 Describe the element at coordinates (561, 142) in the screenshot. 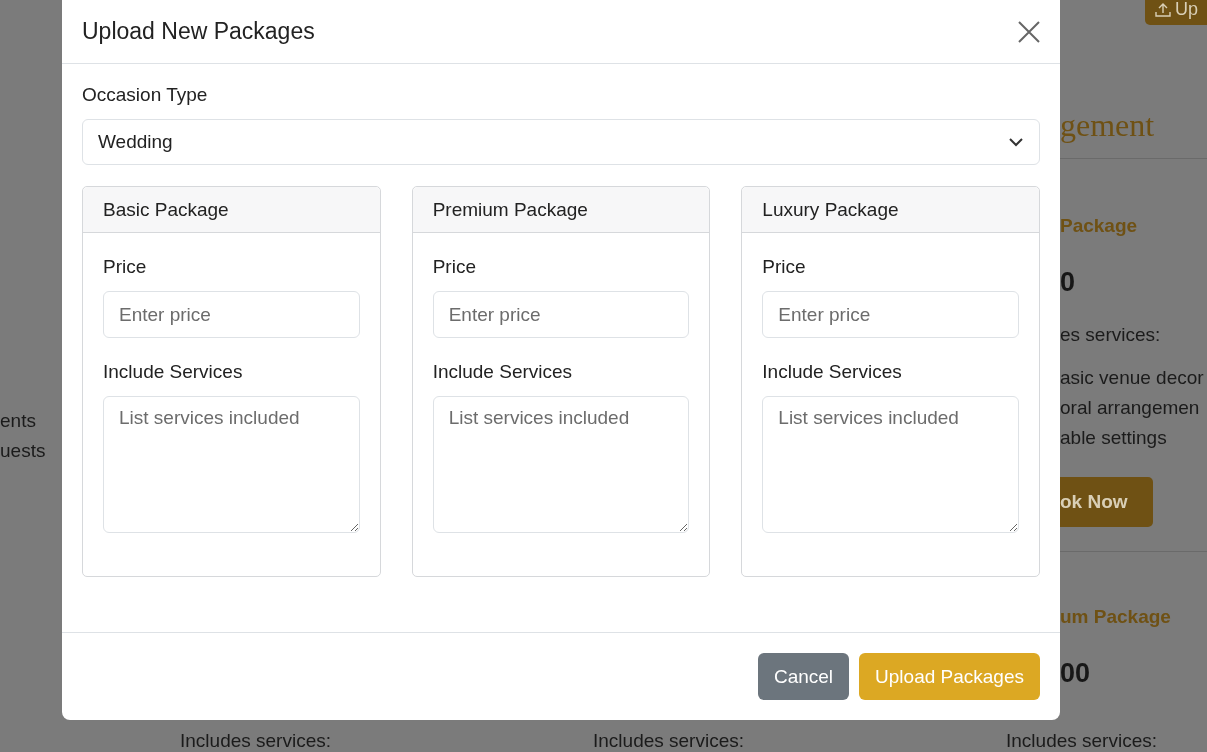

I see `occasion-select: Wedding` at that location.